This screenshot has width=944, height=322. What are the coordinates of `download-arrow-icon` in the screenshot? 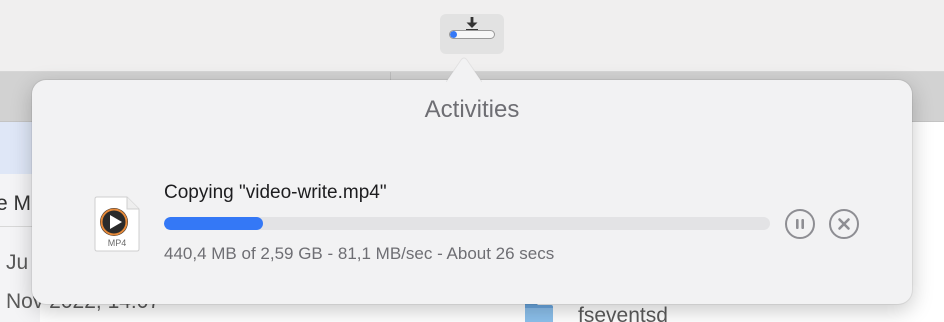 It's located at (472, 24).